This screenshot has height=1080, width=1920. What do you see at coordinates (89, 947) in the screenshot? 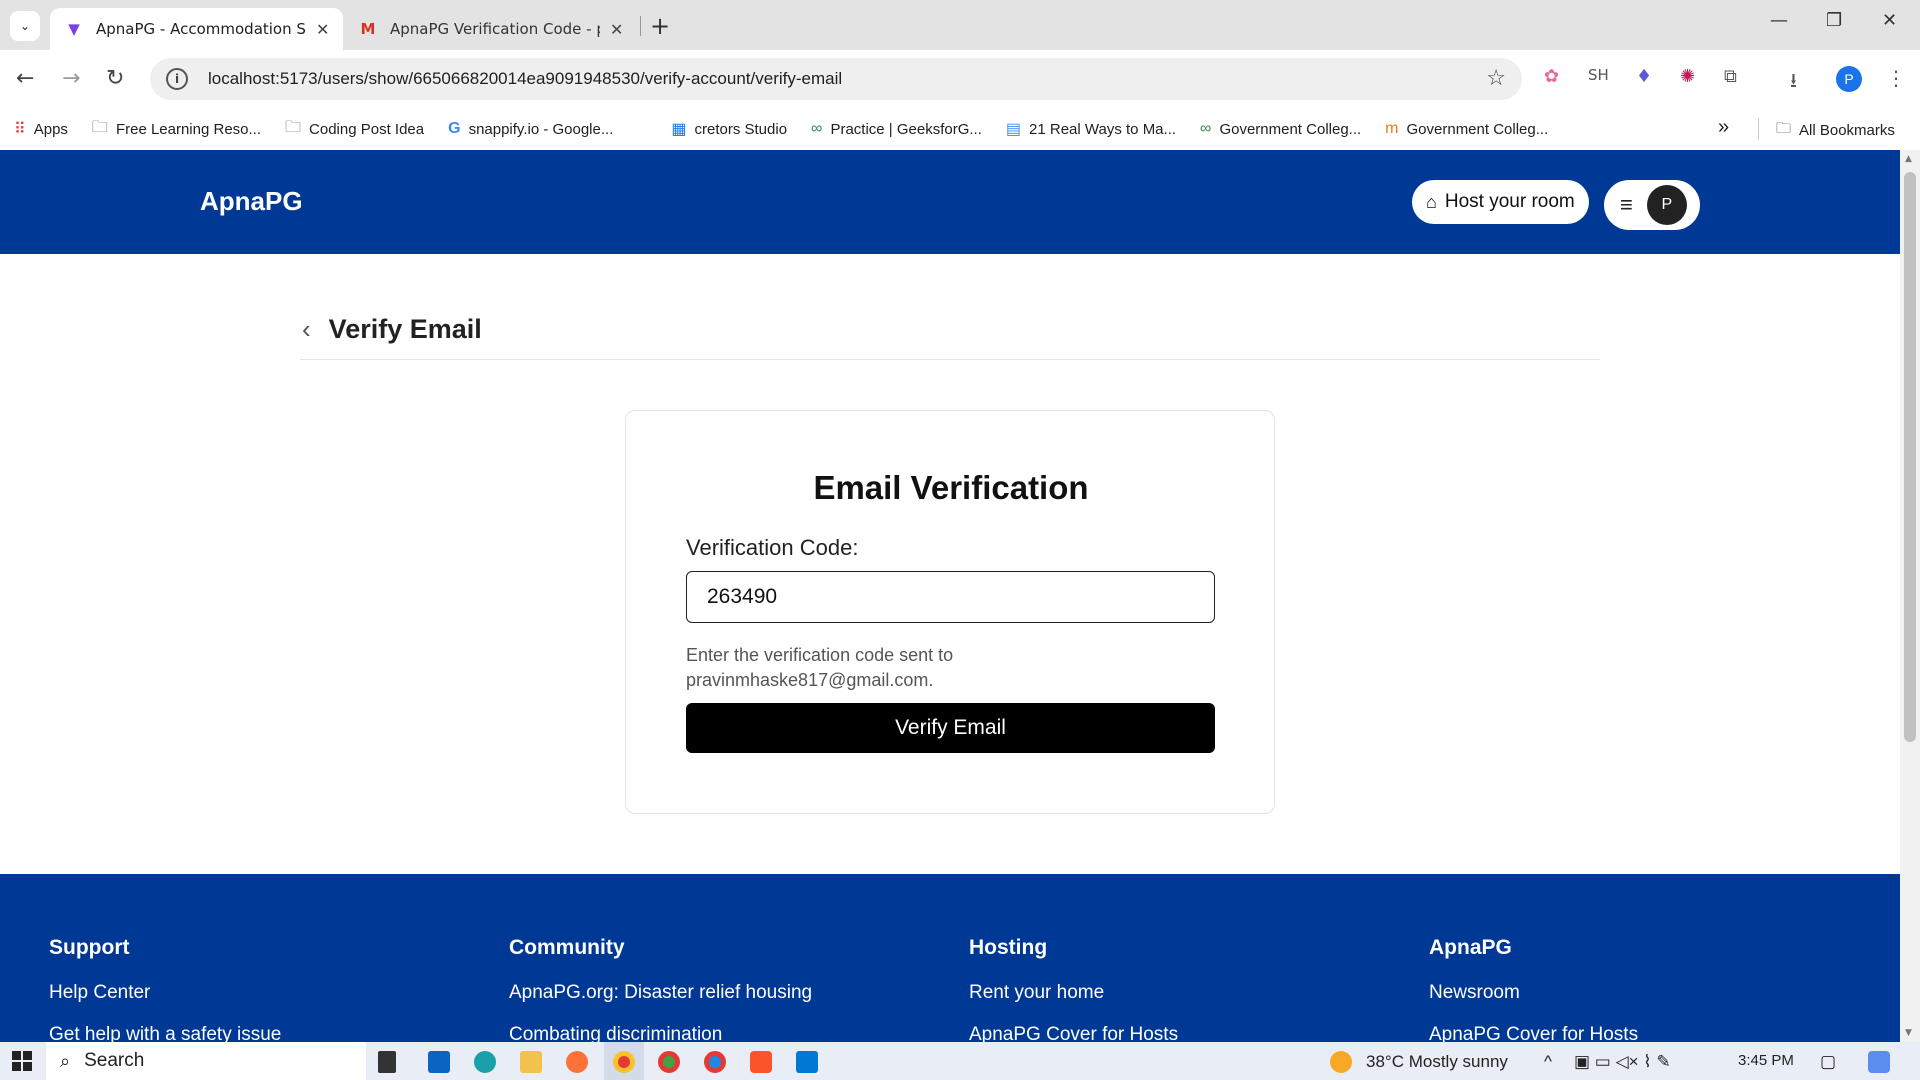
I see `footer-heading: Support` at bounding box center [89, 947].